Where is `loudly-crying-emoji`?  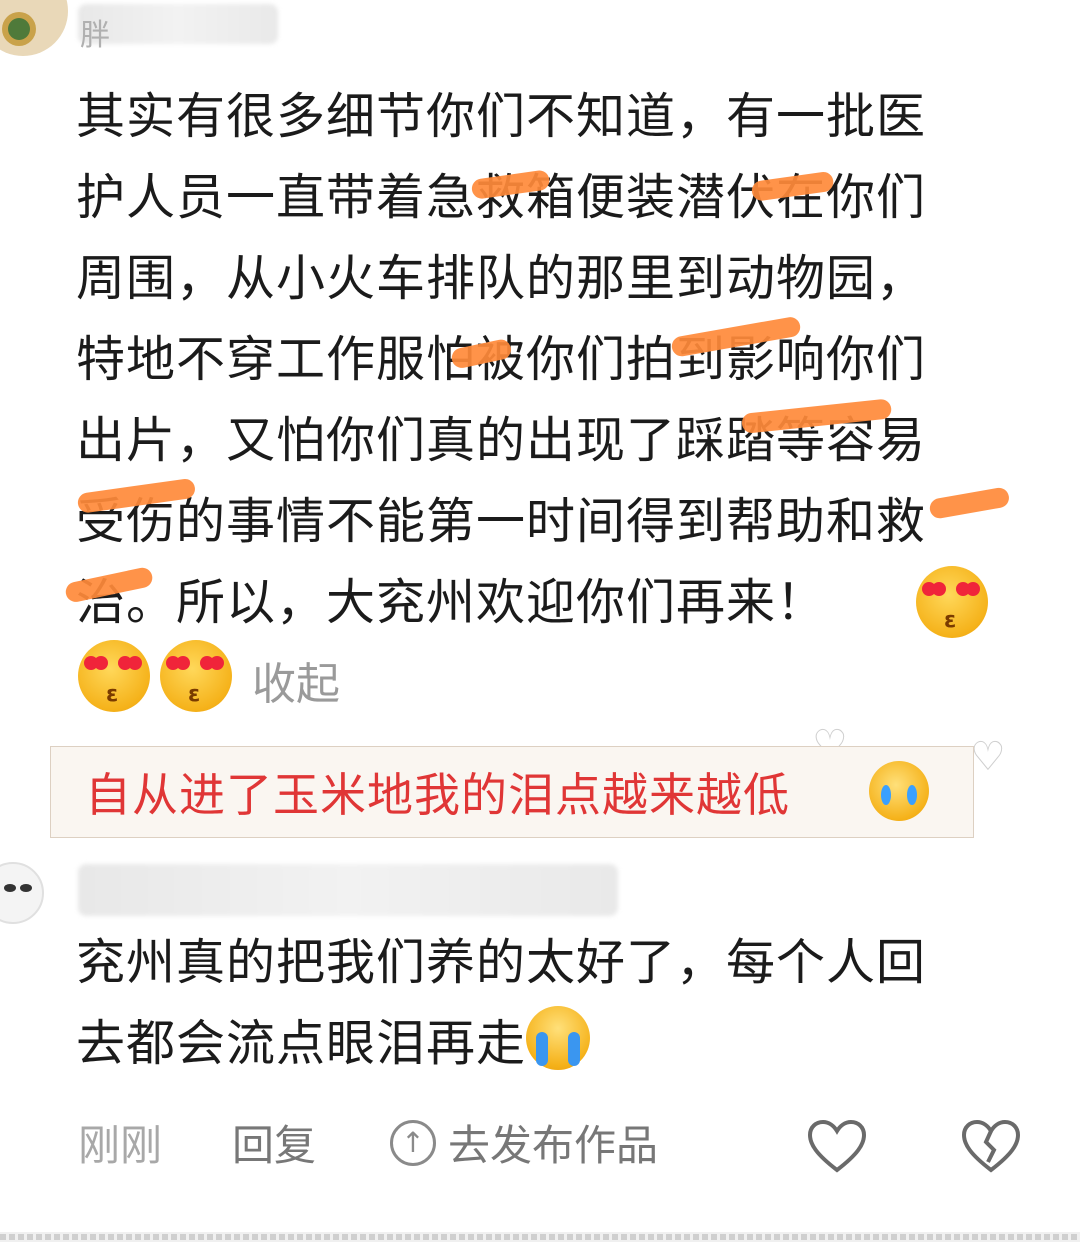
loudly-crying-emoji is located at coordinates (558, 1038).